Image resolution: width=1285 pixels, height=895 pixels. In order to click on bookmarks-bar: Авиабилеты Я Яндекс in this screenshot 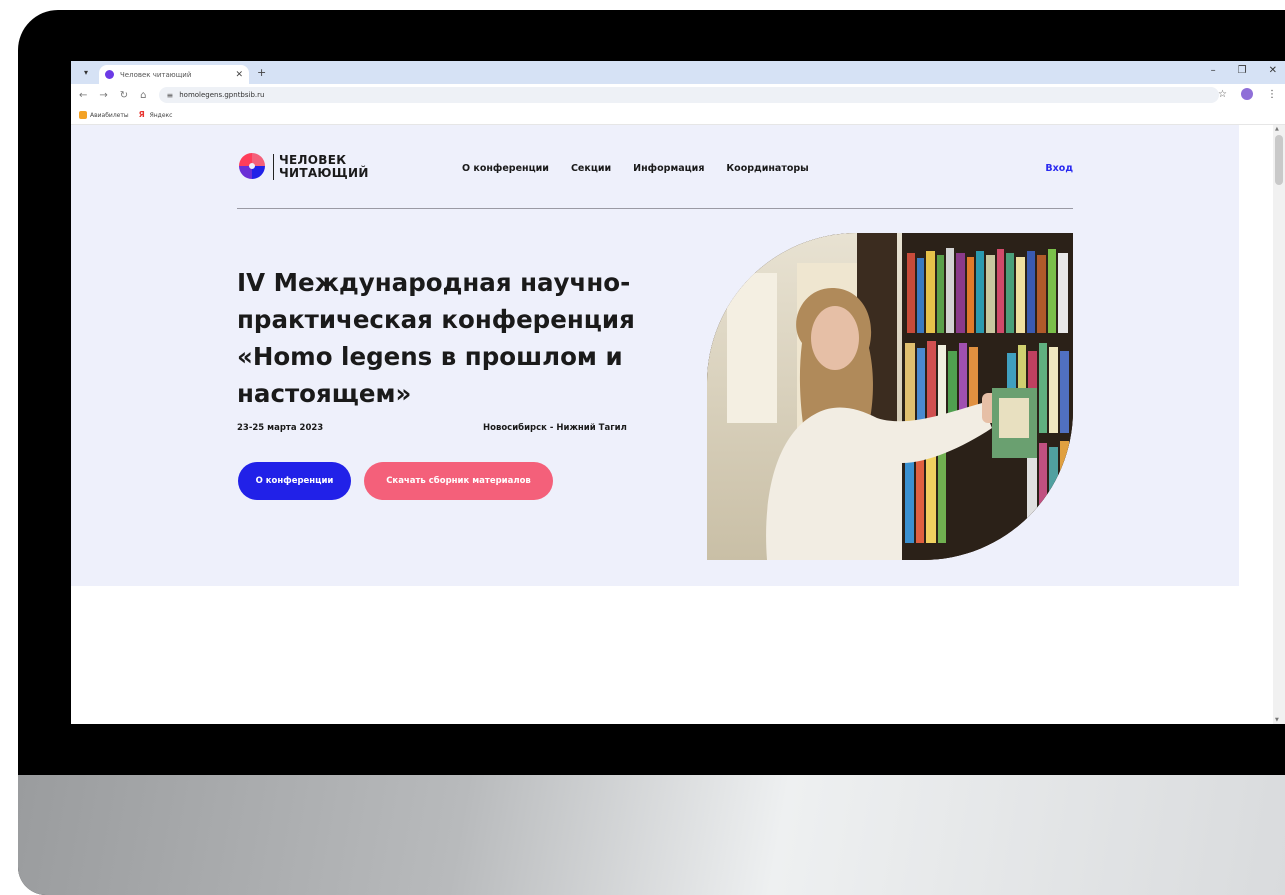, I will do `click(678, 115)`.